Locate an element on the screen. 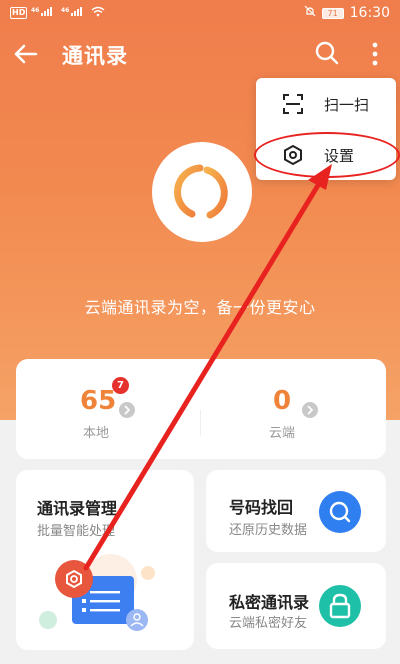  local-label: 本地 is located at coordinates (96, 433).